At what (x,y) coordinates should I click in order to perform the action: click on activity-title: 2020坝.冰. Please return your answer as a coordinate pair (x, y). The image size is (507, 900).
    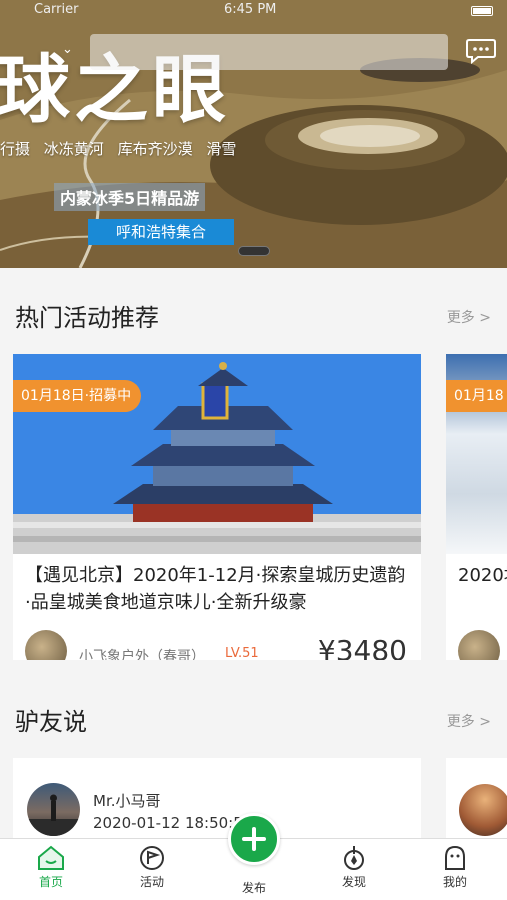
    Looking at the image, I should click on (482, 575).